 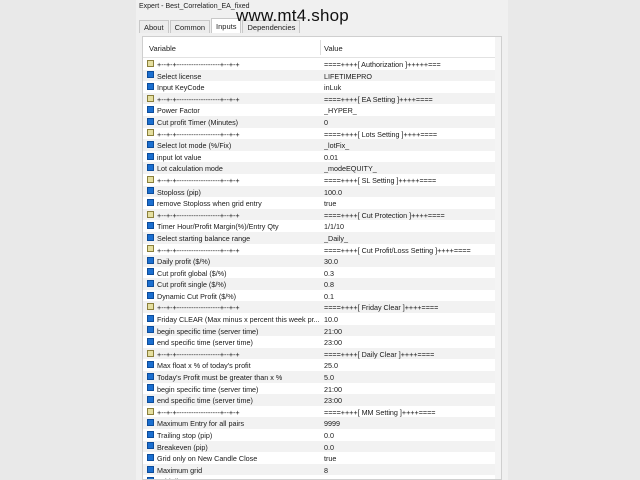 I want to click on variable-value: ====++++[ Cut Protection ]++++====, so click(x=411, y=215).